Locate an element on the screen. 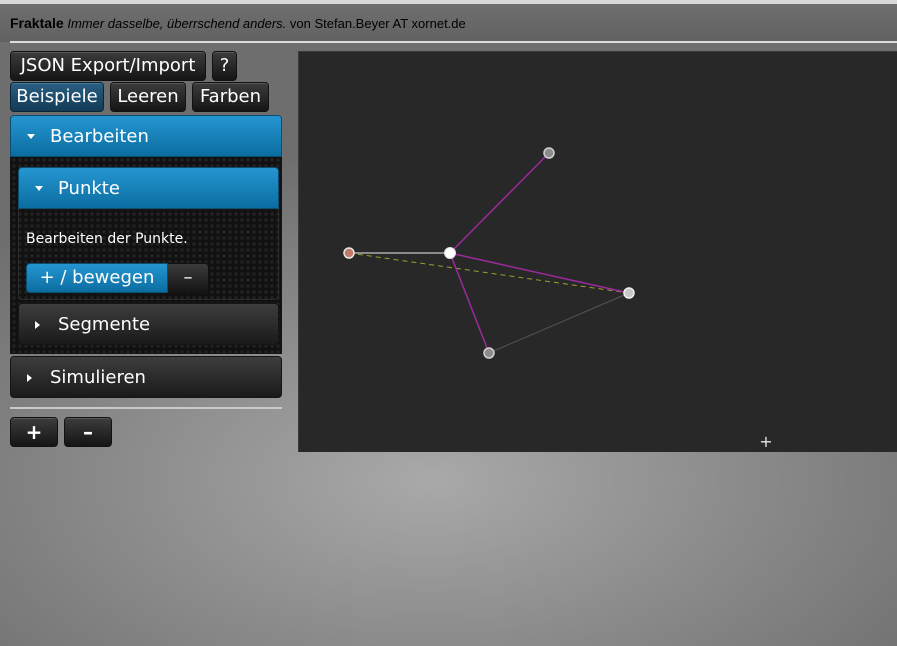 The height and width of the screenshot is (646, 897). pivot-point is located at coordinates (450, 253).